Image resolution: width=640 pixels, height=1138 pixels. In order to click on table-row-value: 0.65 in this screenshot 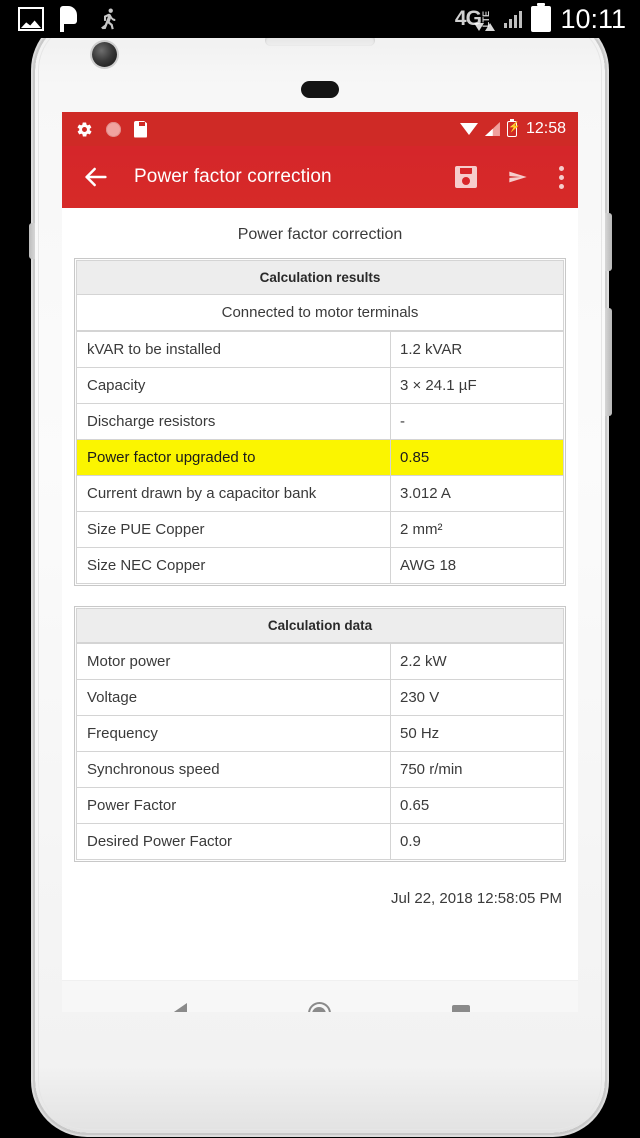, I will do `click(415, 805)`.